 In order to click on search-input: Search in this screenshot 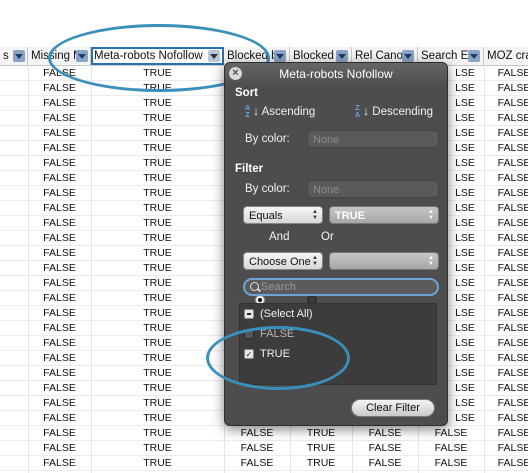, I will do `click(341, 287)`.